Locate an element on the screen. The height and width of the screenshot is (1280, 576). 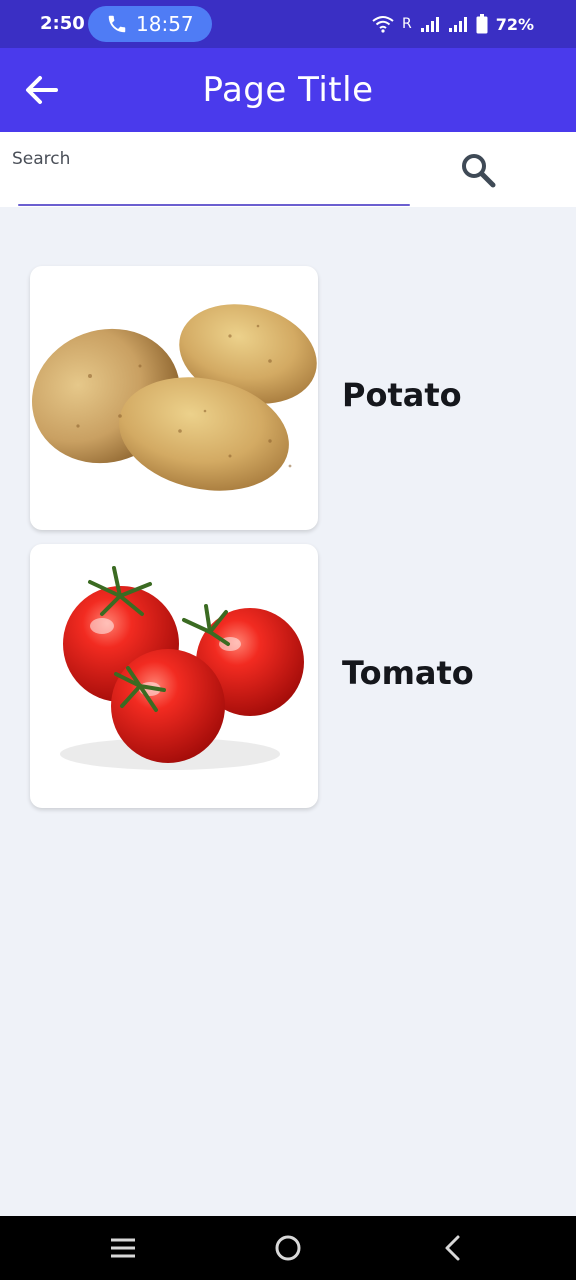
home-button is located at coordinates (288, 1248).